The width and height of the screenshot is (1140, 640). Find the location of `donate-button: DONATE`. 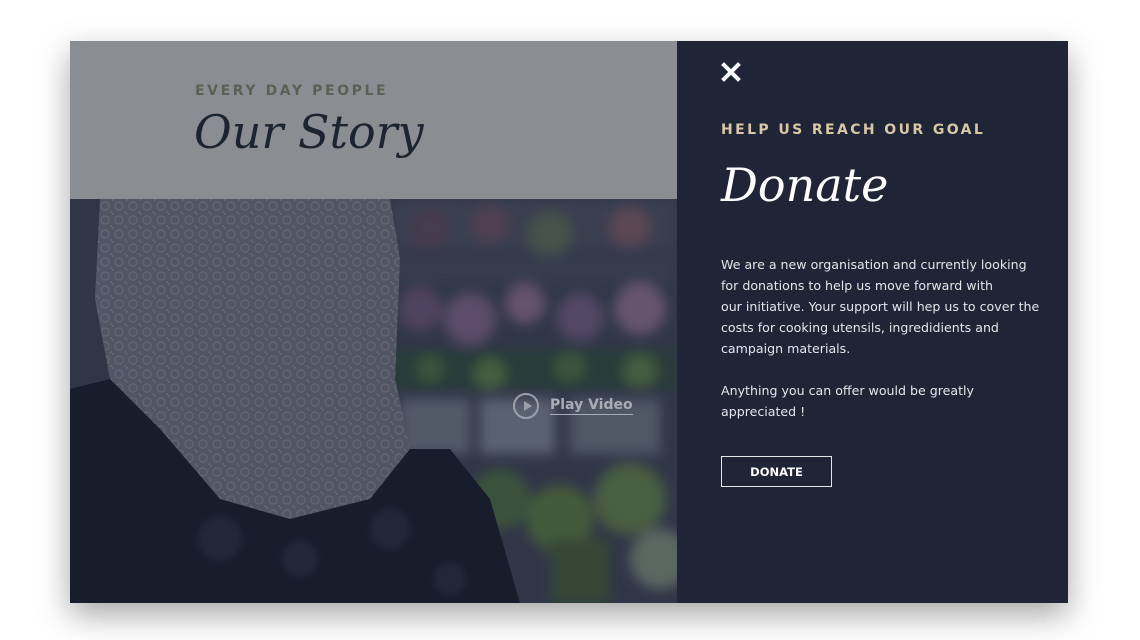

donate-button: DONATE is located at coordinates (776, 471).